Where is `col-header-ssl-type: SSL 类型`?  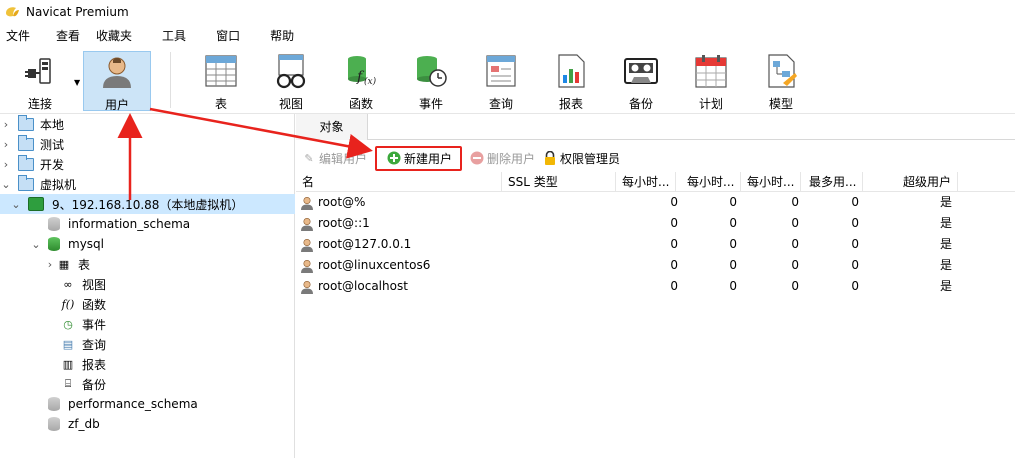
col-header-ssl-type: SSL 类型 is located at coordinates (559, 182).